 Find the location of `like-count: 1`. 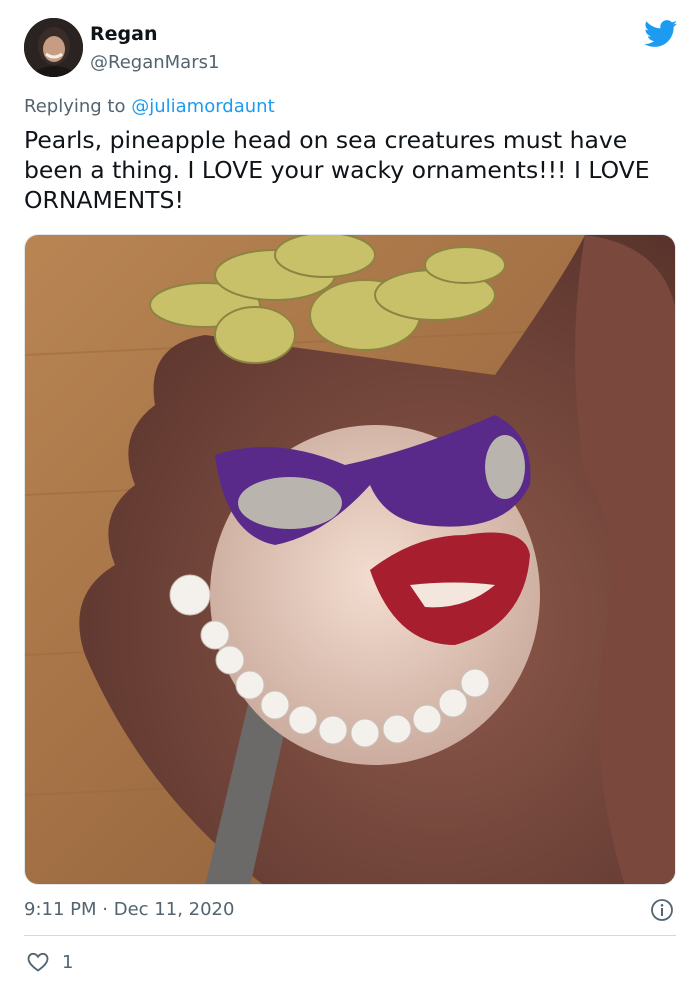

like-count: 1 is located at coordinates (68, 962).